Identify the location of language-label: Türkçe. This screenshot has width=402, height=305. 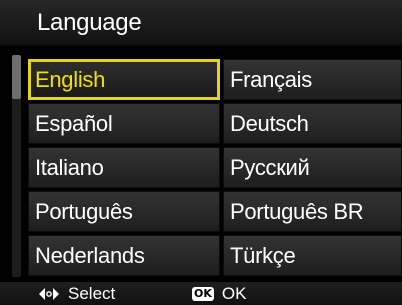
(263, 255).